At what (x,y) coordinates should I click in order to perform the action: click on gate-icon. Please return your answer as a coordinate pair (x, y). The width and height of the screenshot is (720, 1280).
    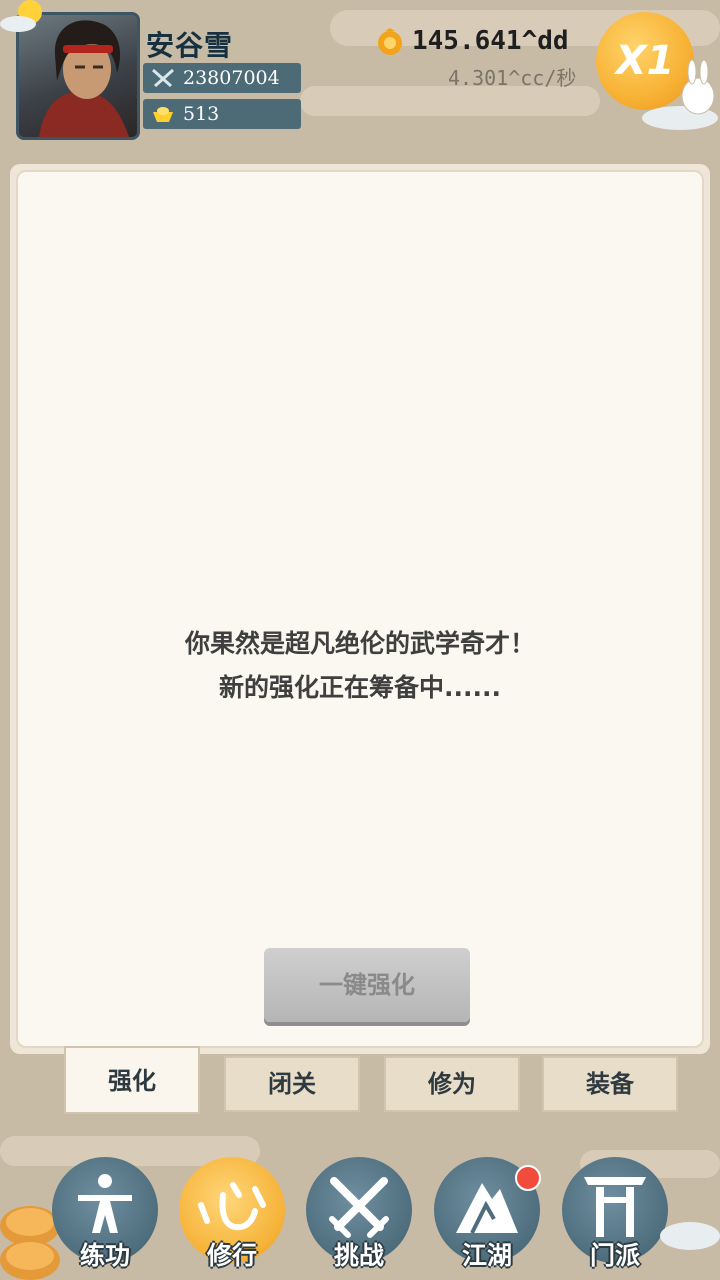
    Looking at the image, I should click on (615, 1207).